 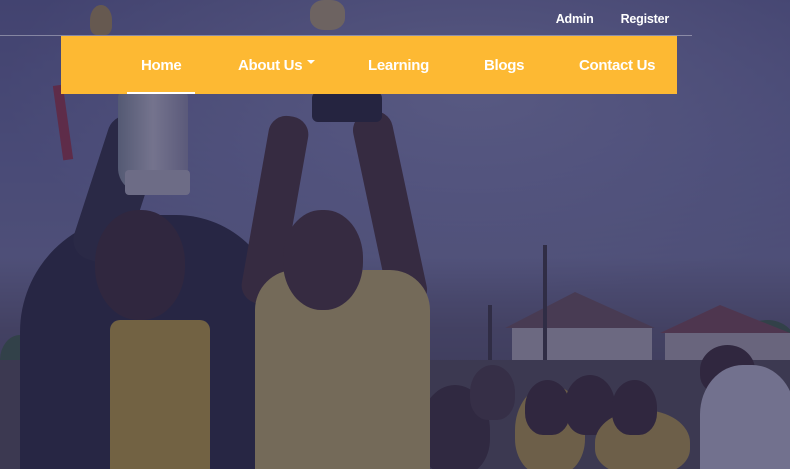 I want to click on nav-item-label: Blogs, so click(x=504, y=65).